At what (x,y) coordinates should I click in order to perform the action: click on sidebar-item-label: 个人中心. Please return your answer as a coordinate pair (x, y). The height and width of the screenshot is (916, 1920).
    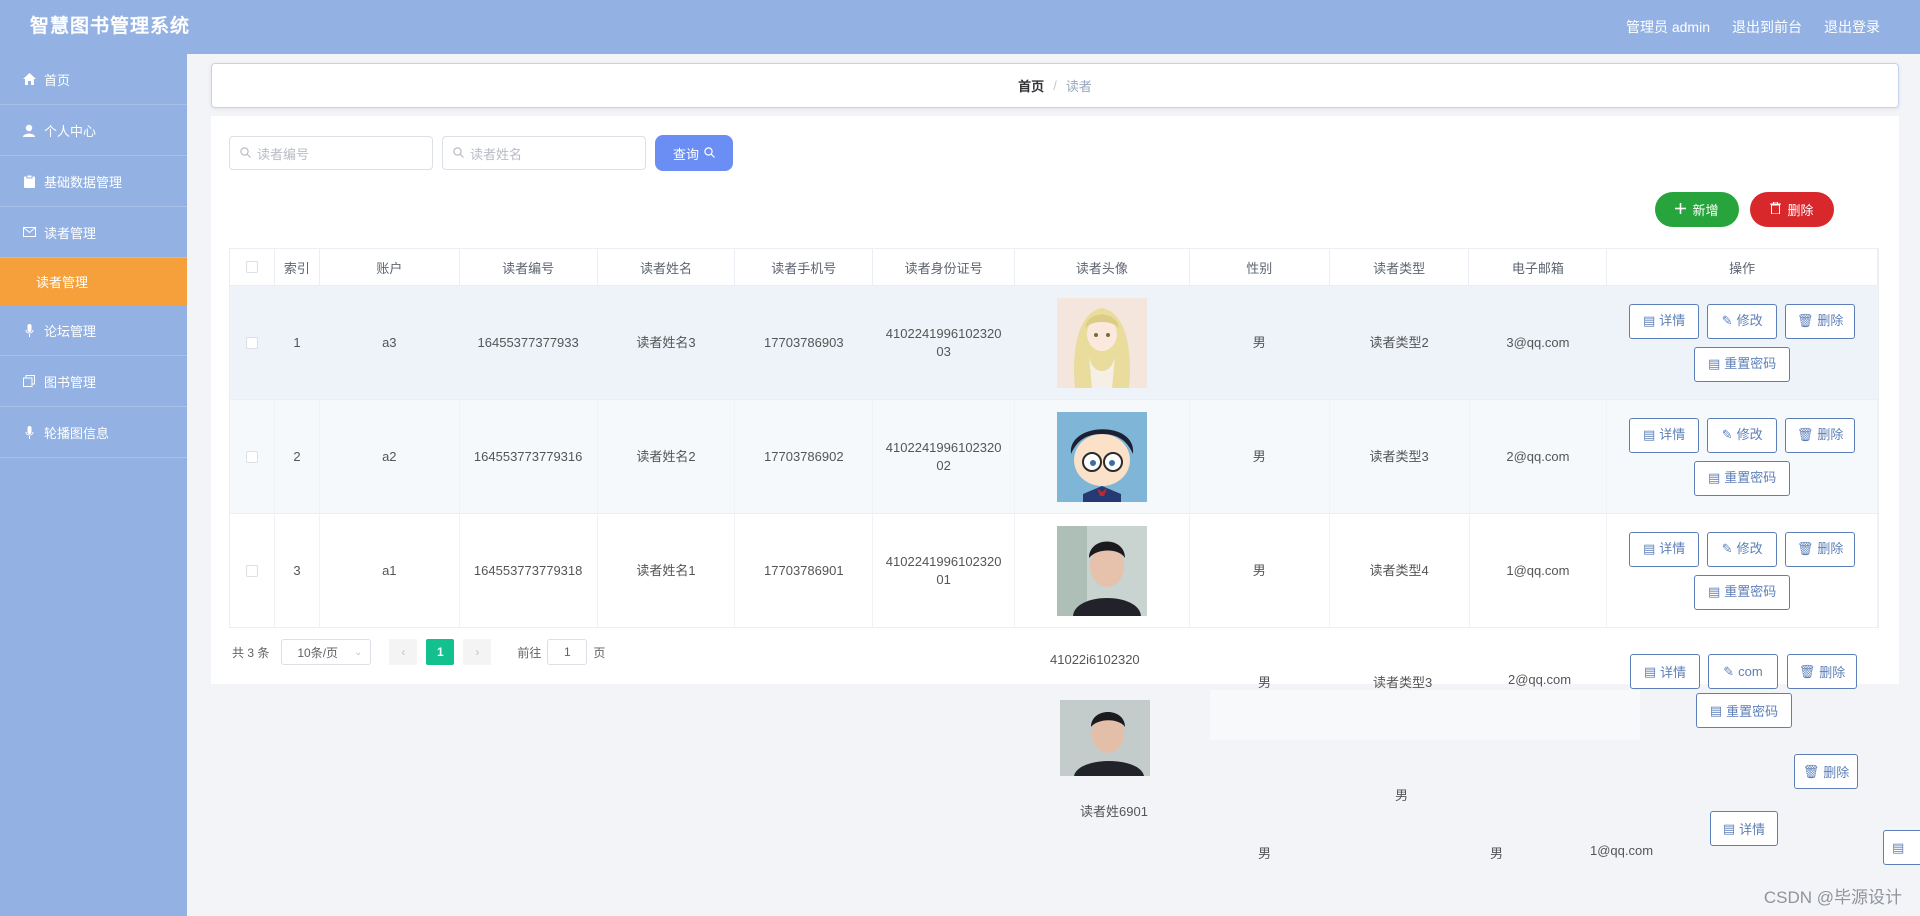
    Looking at the image, I should click on (70, 131).